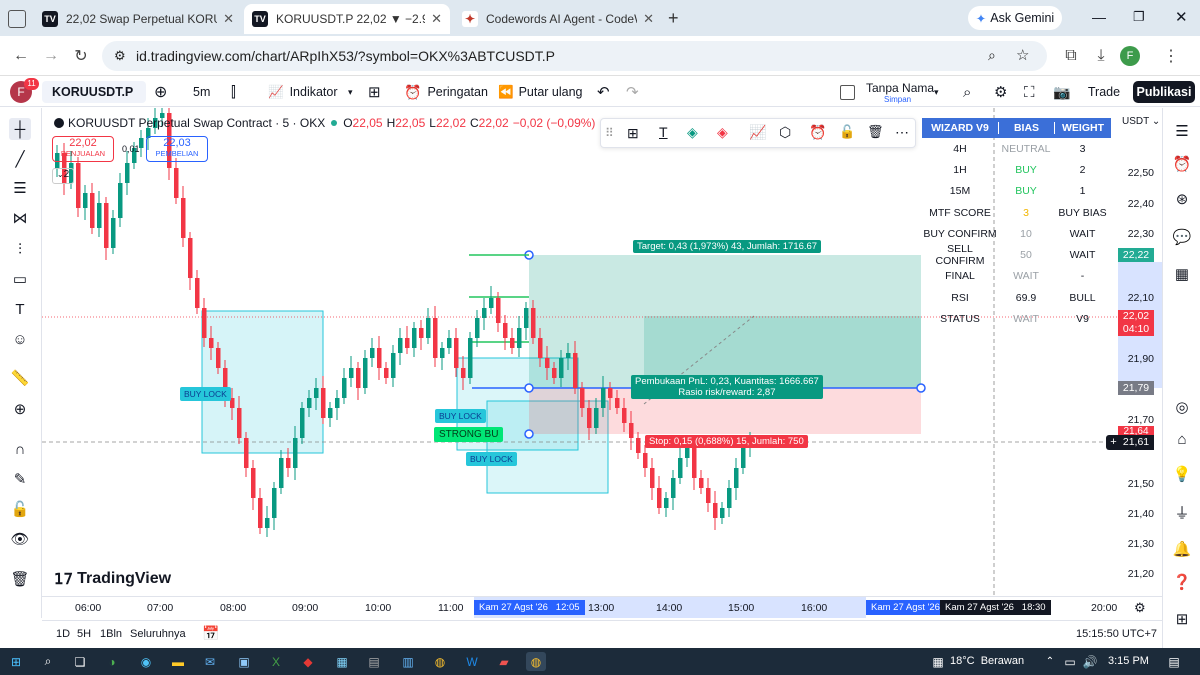  I want to click on windows-start-icon: ⊞, so click(16, 661).